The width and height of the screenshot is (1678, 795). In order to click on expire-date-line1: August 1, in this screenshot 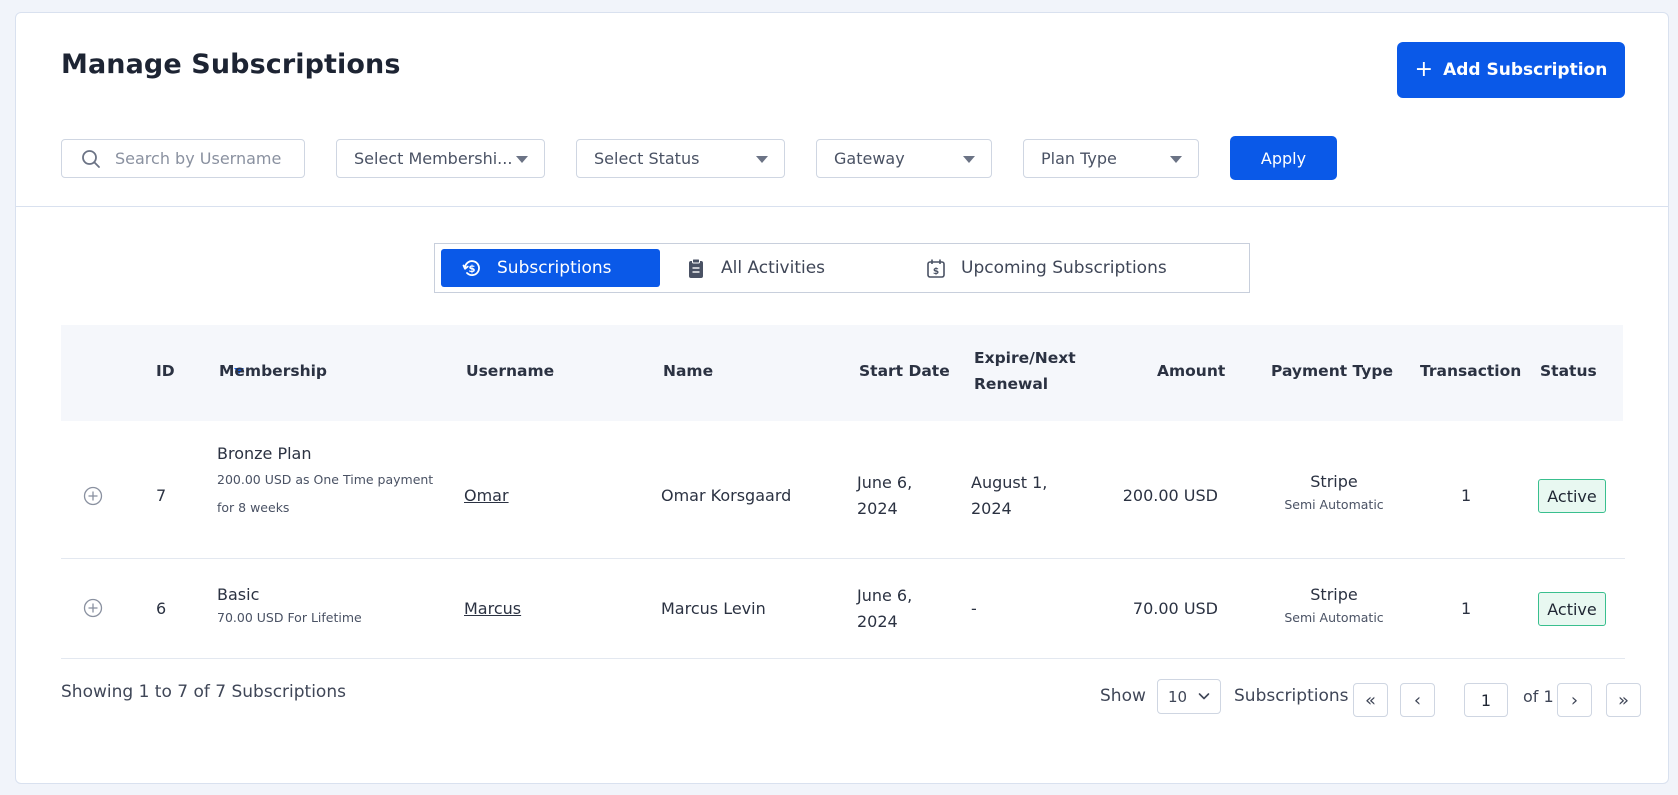, I will do `click(1009, 482)`.